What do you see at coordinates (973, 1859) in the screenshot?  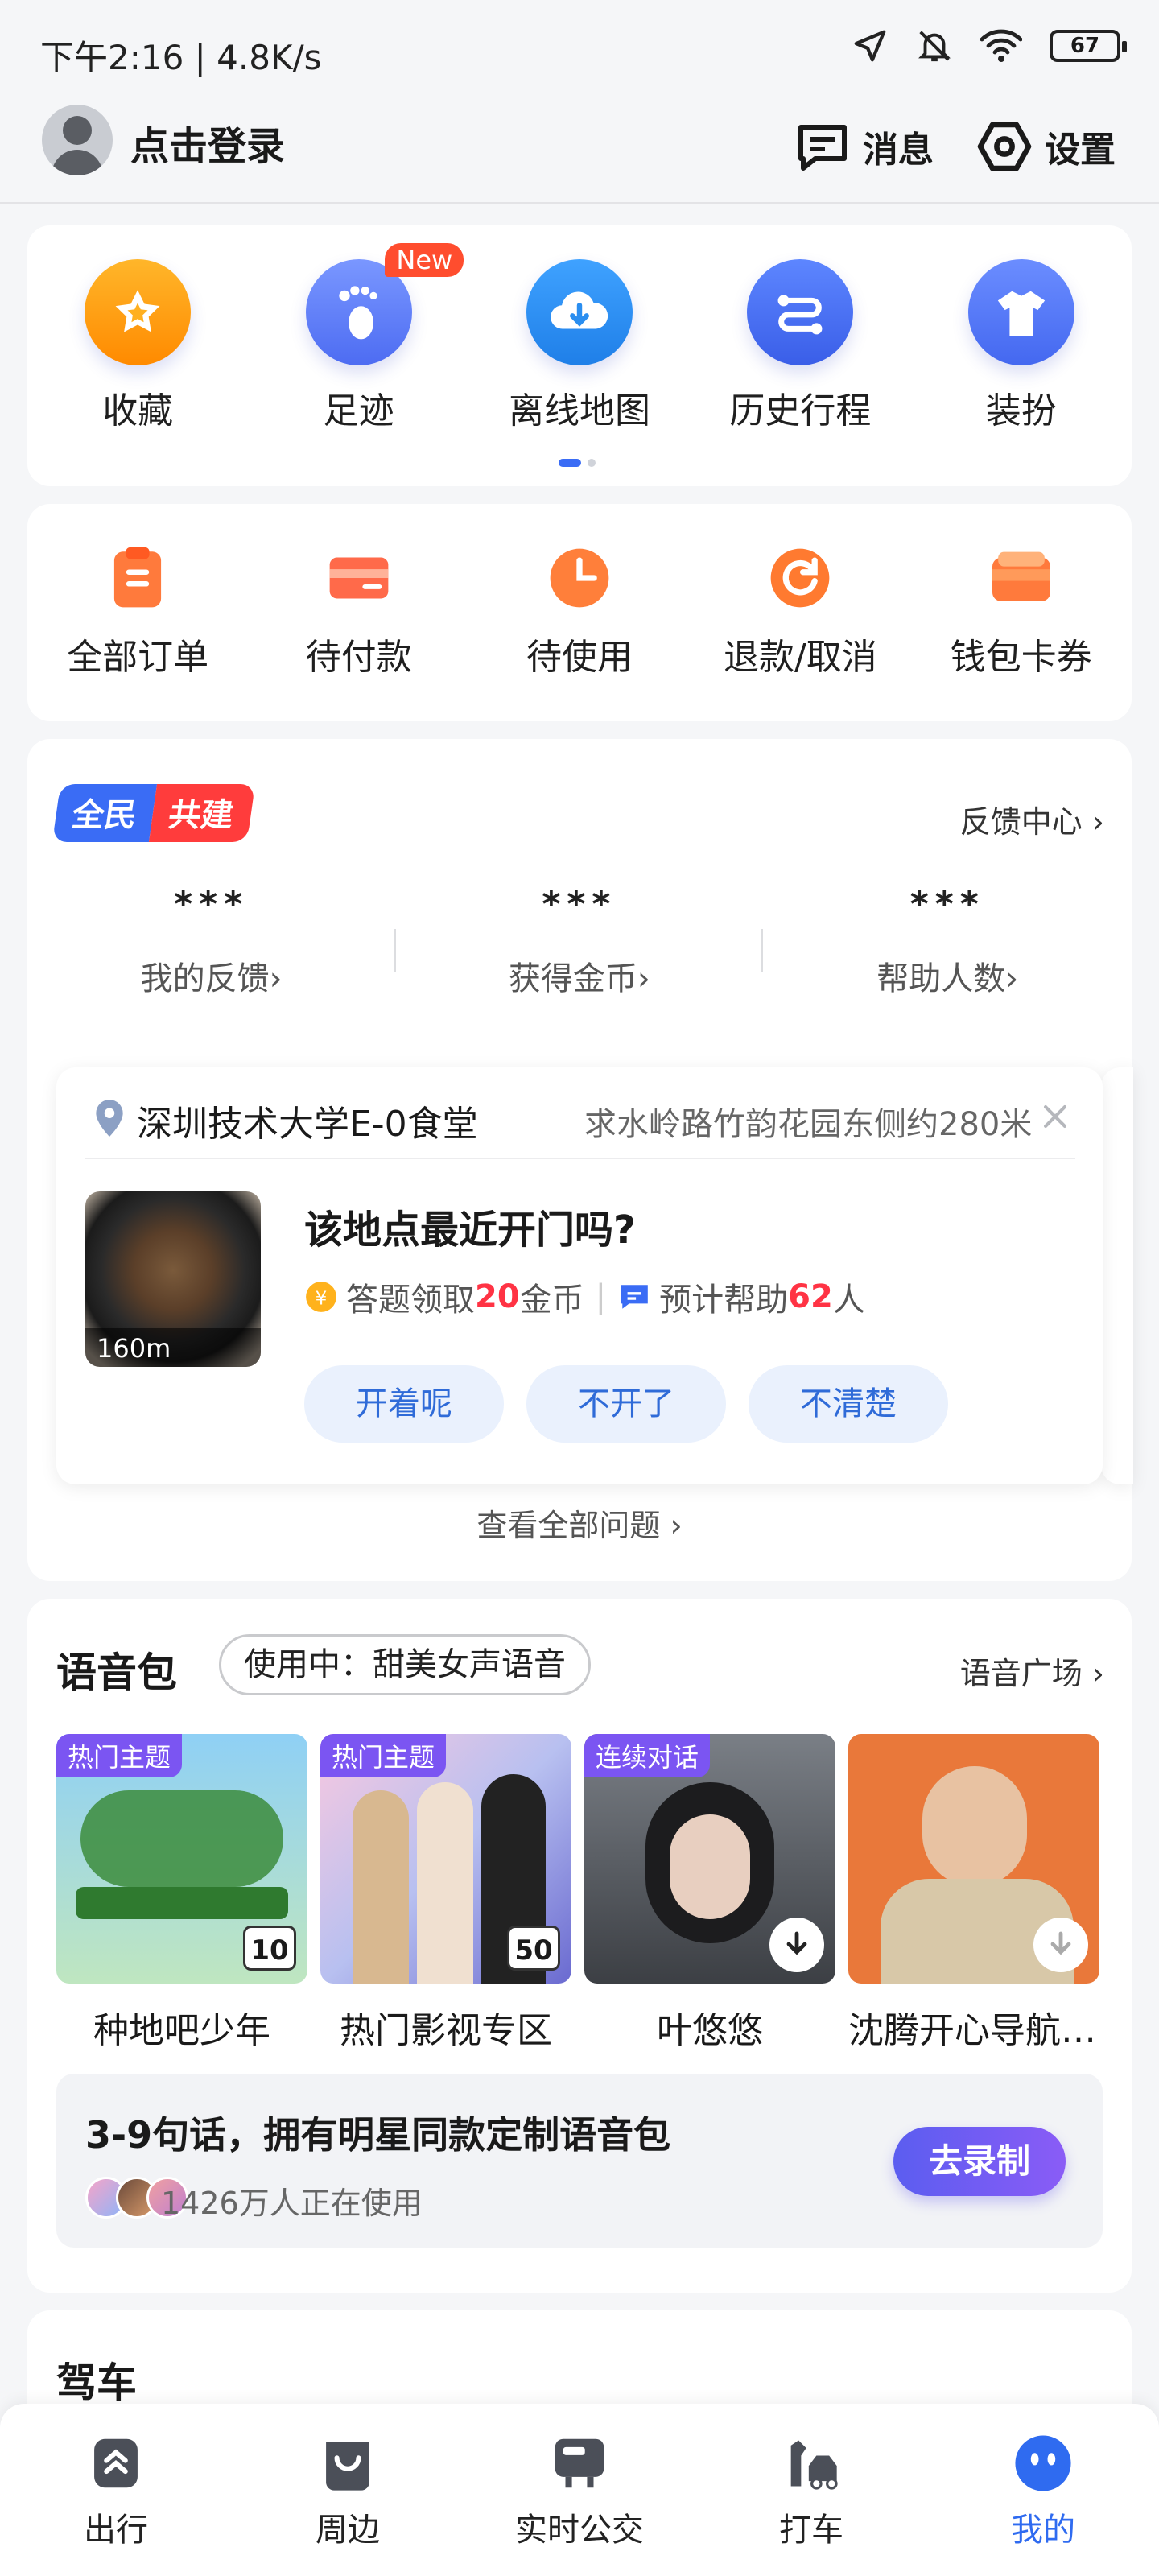 I see `voice-pack-thumb` at bounding box center [973, 1859].